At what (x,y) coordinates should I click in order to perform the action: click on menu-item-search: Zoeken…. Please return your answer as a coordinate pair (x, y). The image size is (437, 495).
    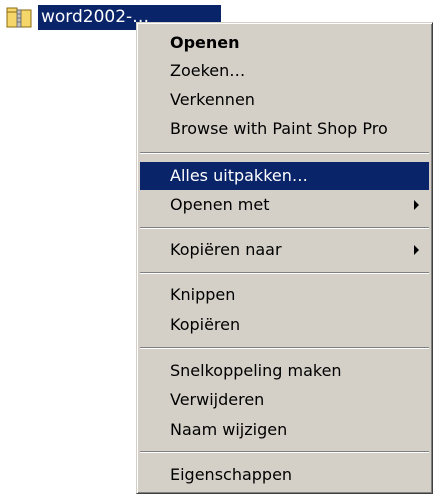
    Looking at the image, I should click on (284, 71).